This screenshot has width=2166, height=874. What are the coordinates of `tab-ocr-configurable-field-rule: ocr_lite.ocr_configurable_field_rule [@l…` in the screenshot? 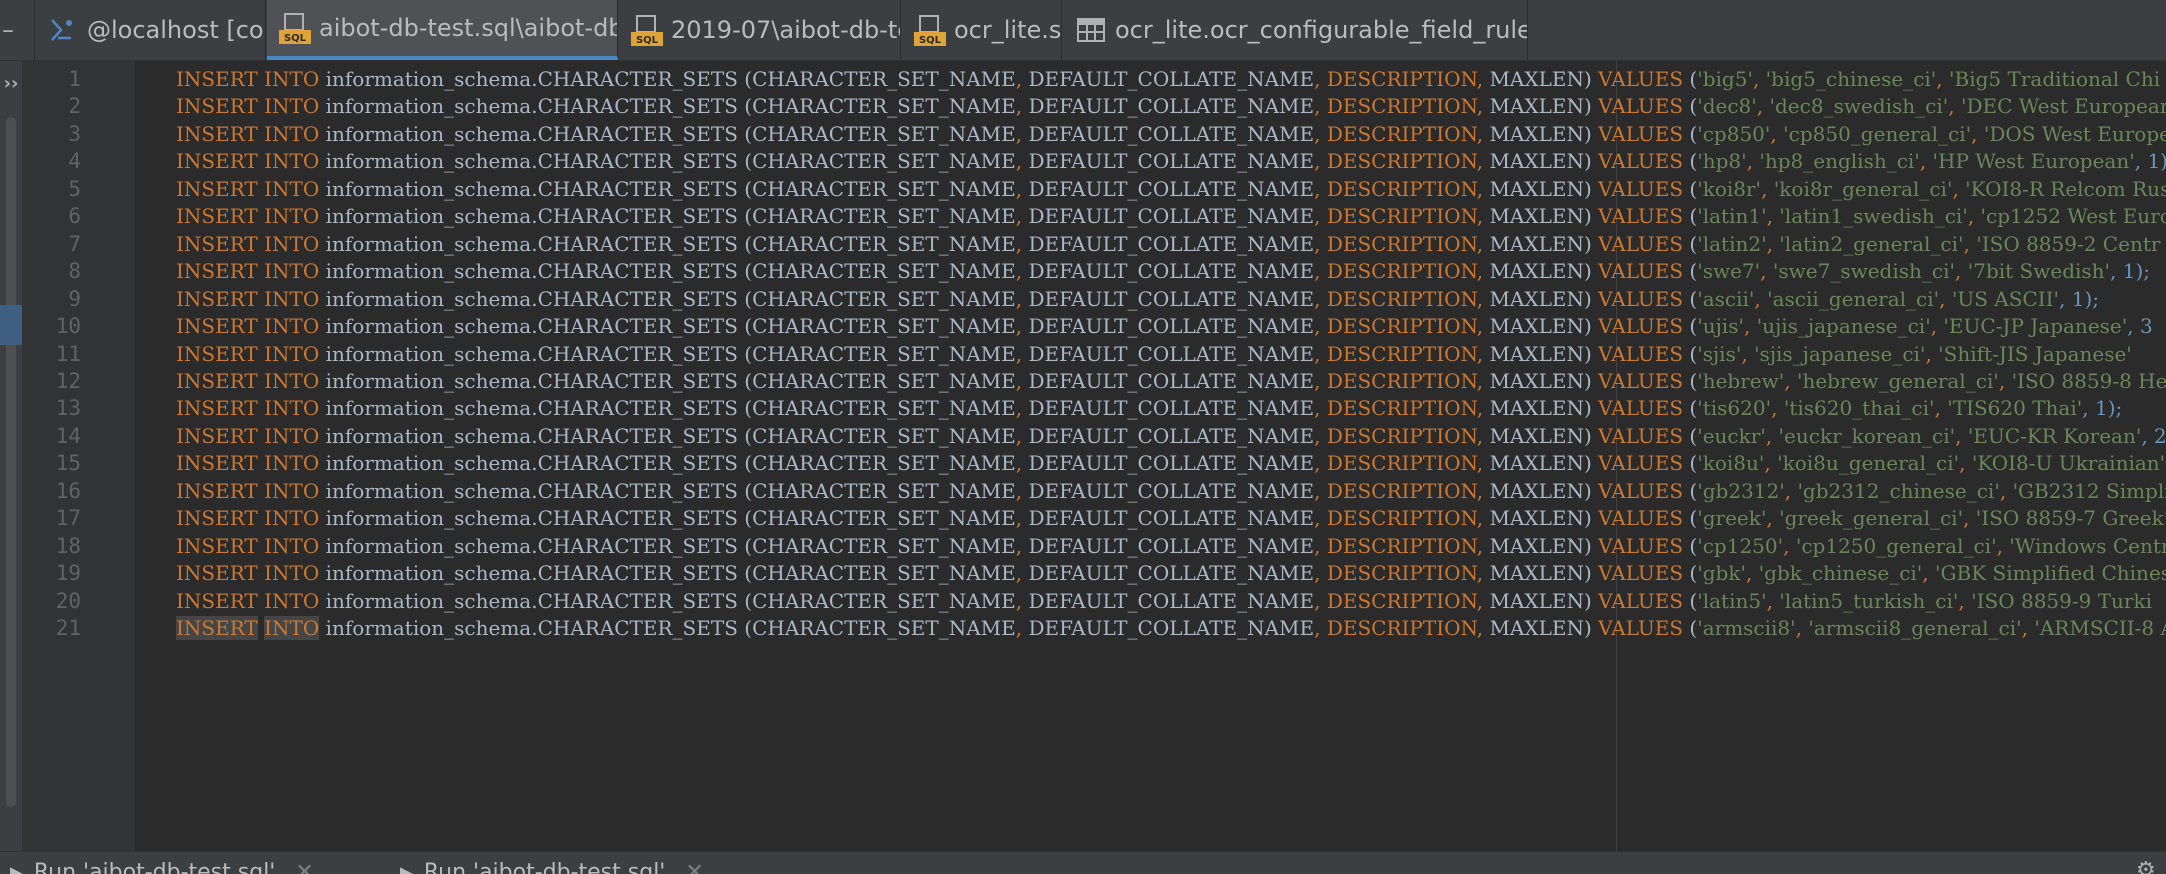 It's located at (1295, 30).